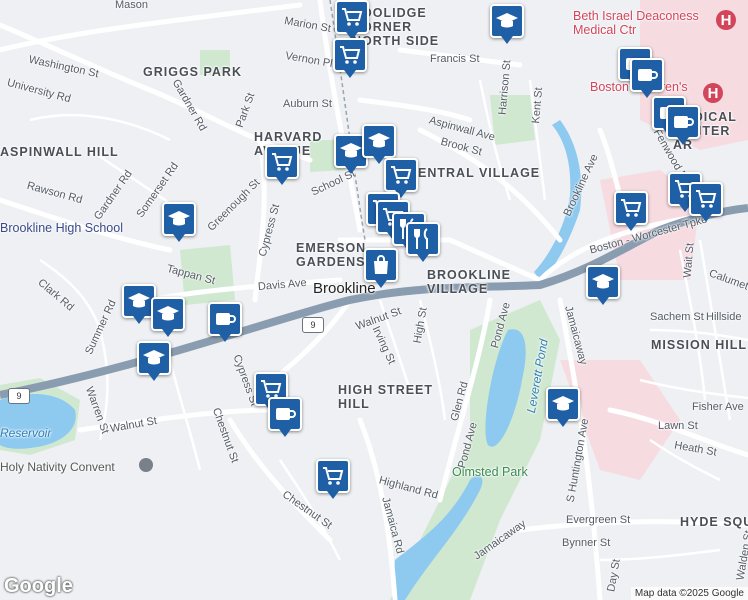 The height and width of the screenshot is (600, 748). What do you see at coordinates (598, 520) in the screenshot?
I see `street-label: Evergreen St` at bounding box center [598, 520].